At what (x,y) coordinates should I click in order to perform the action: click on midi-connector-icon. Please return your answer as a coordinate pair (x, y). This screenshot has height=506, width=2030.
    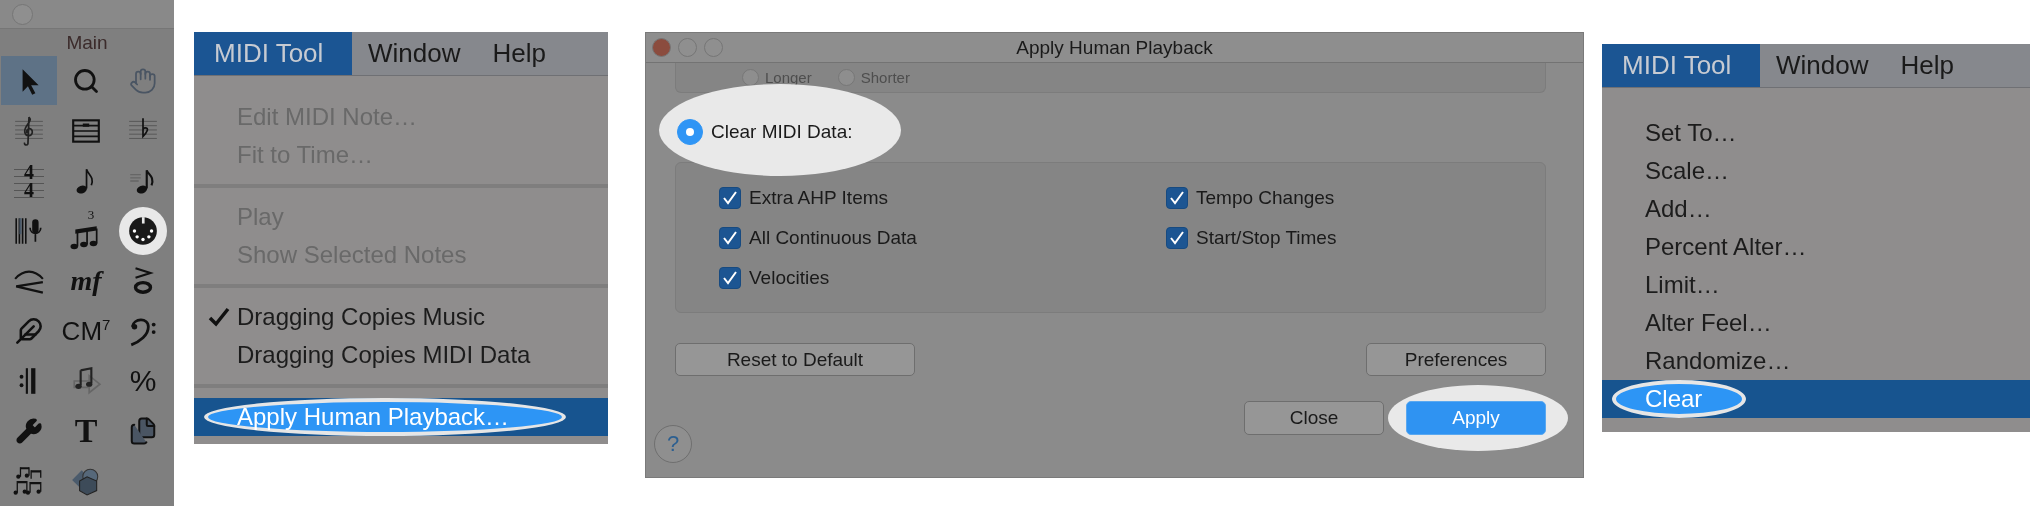
    Looking at the image, I should click on (143, 230).